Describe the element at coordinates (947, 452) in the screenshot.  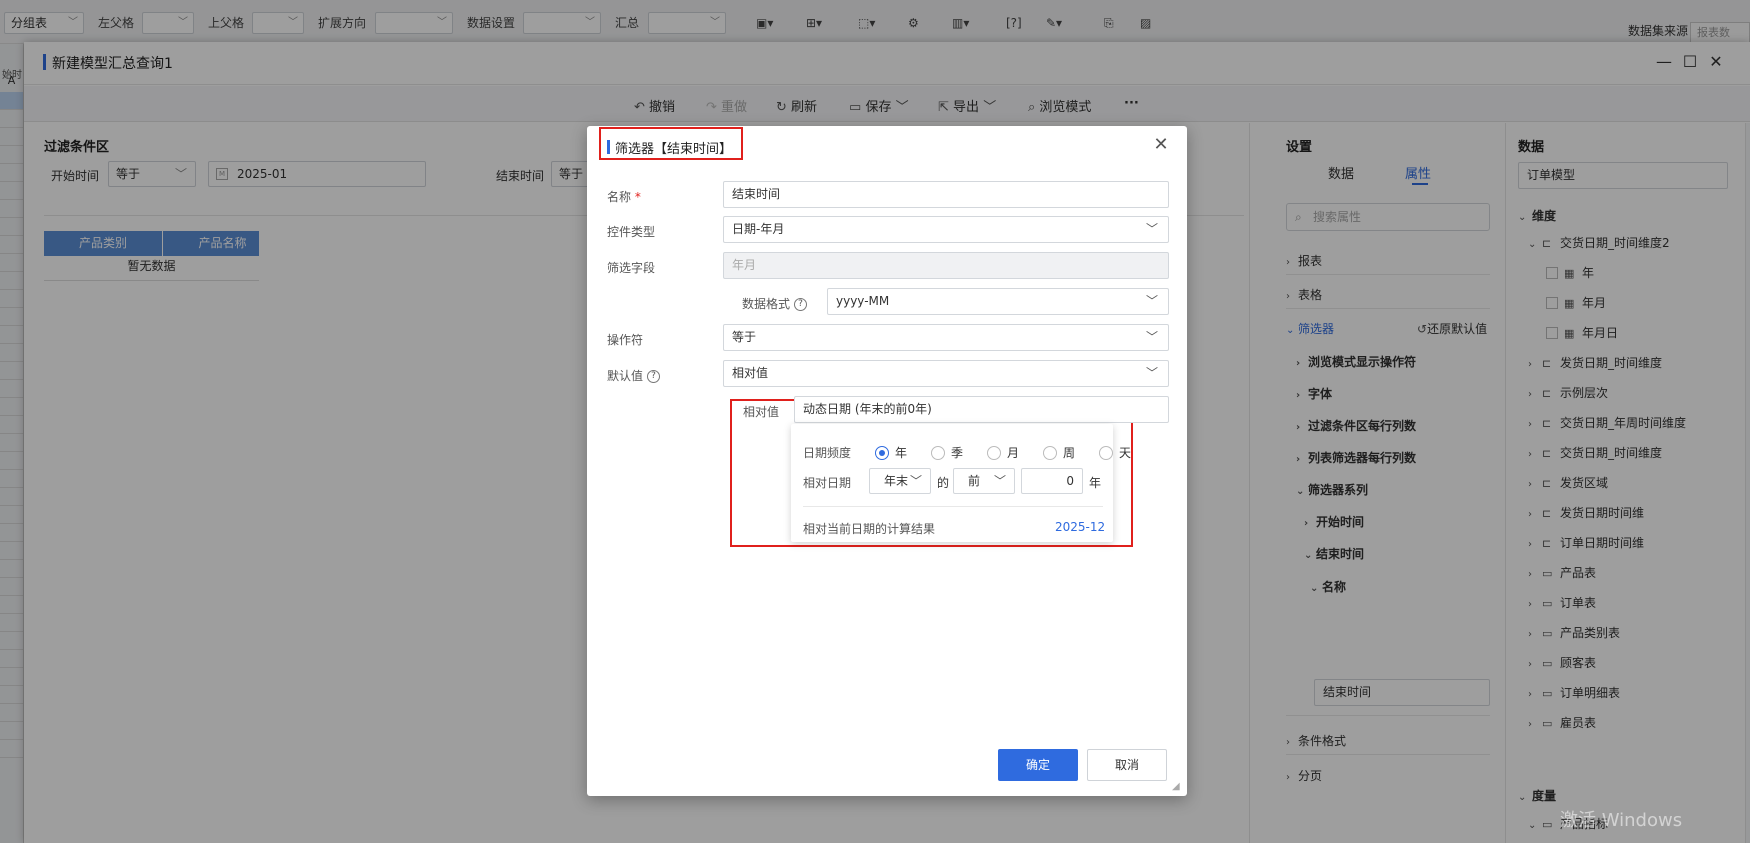
I see `radio-quarter: 季` at that location.